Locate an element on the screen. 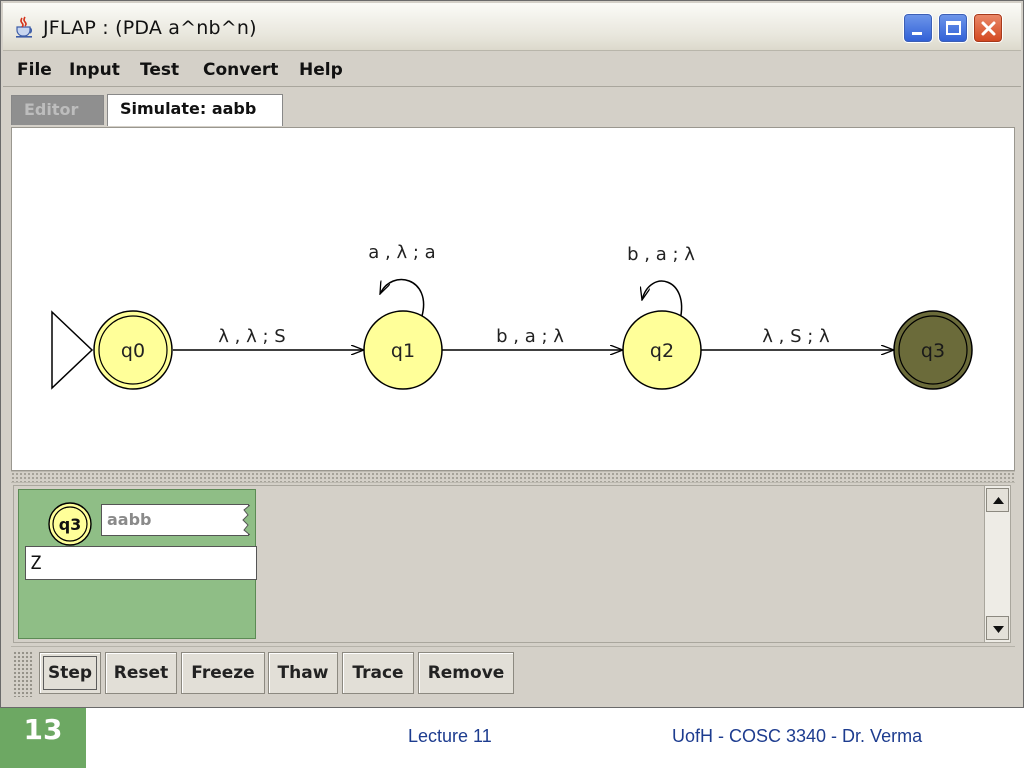 The height and width of the screenshot is (768, 1024). footer-course: UofH - COSC 3340 - Dr. Verma is located at coordinates (797, 736).